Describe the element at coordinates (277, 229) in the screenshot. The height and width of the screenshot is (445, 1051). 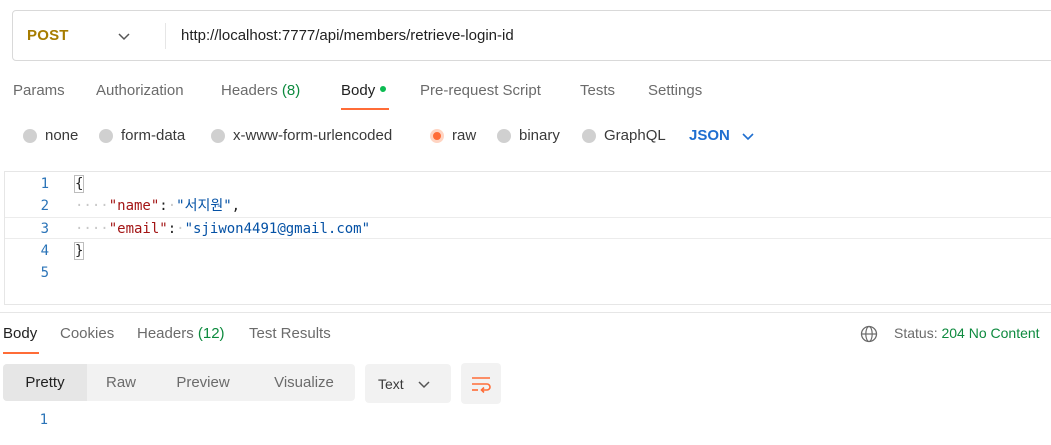
I see `json-value: "sjiwon4491@gmail.com"` at that location.